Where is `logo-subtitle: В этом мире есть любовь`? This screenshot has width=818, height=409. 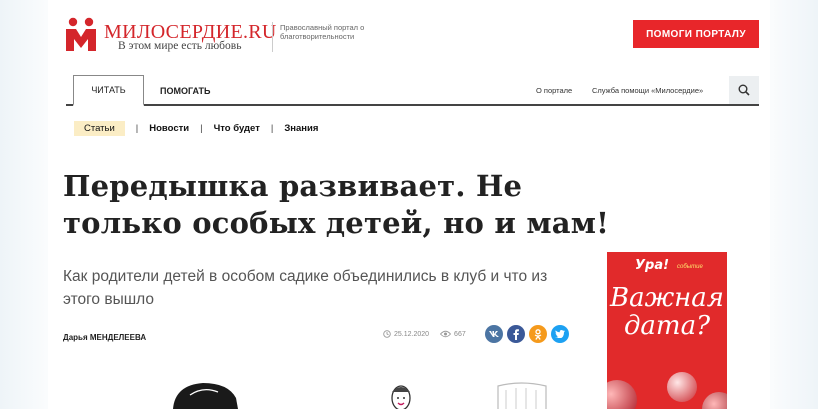
logo-subtitle: В этом мире есть любовь is located at coordinates (180, 46).